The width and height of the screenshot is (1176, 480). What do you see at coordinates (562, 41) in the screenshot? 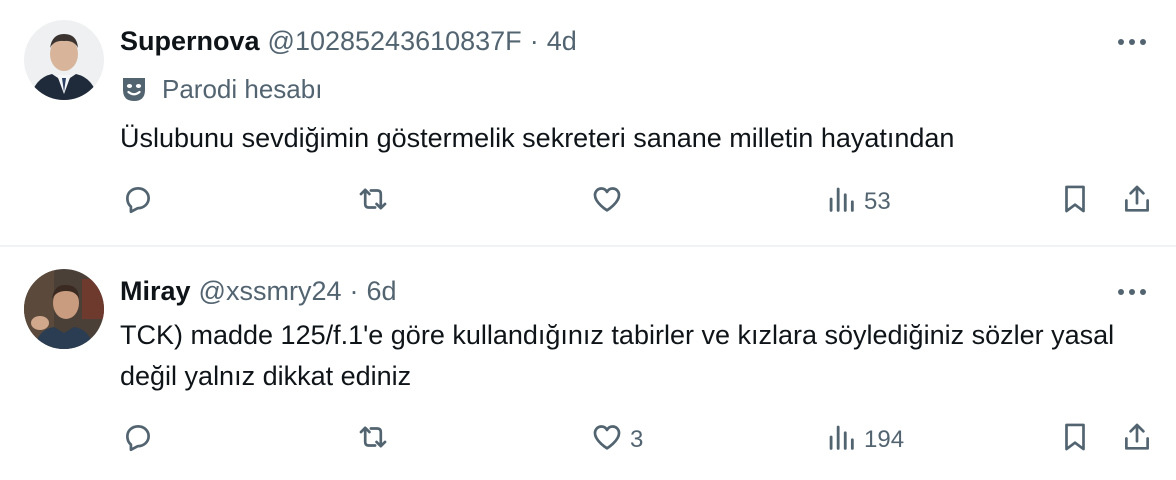
I see `timestamp: 4d` at bounding box center [562, 41].